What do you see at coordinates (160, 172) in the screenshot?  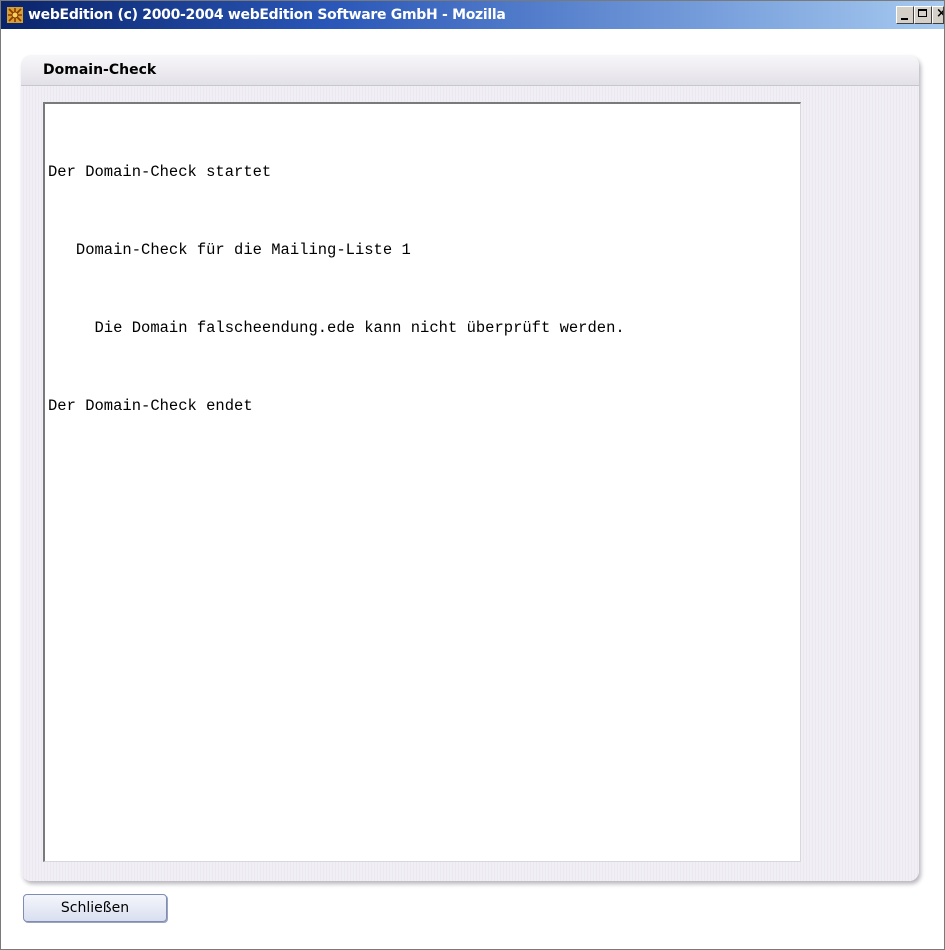 I see `log-line: Der Domain-Check startet` at bounding box center [160, 172].